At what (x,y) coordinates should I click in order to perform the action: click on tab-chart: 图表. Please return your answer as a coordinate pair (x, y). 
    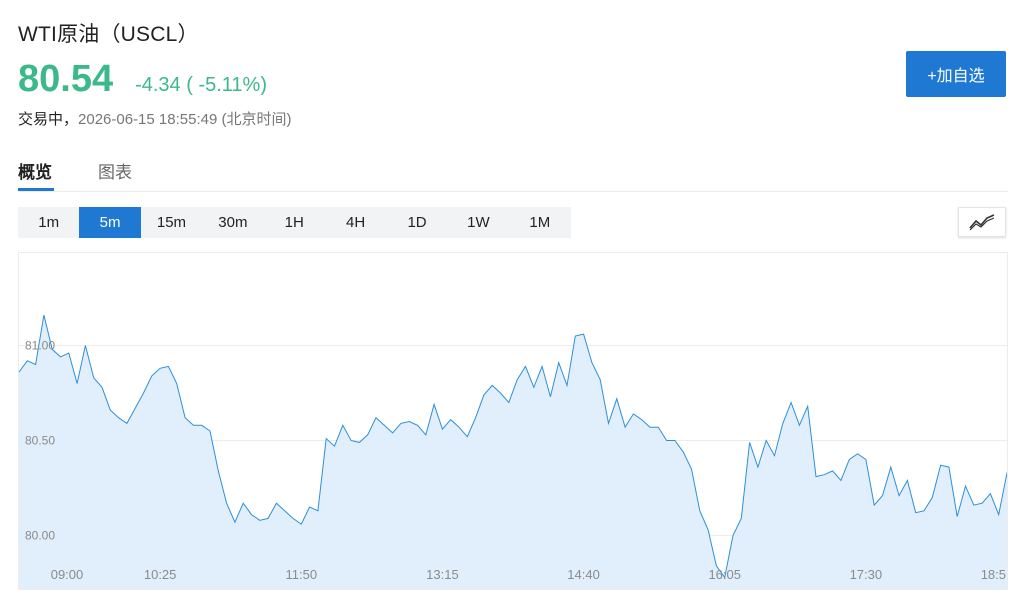
    Looking at the image, I should click on (115, 170).